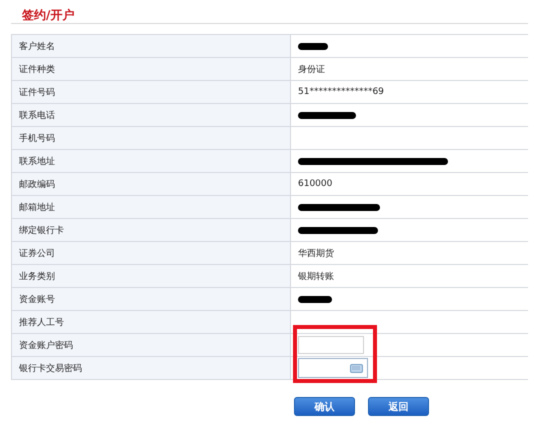 This screenshot has width=558, height=432. What do you see at coordinates (356, 368) in the screenshot?
I see `keyboard-icon` at bounding box center [356, 368].